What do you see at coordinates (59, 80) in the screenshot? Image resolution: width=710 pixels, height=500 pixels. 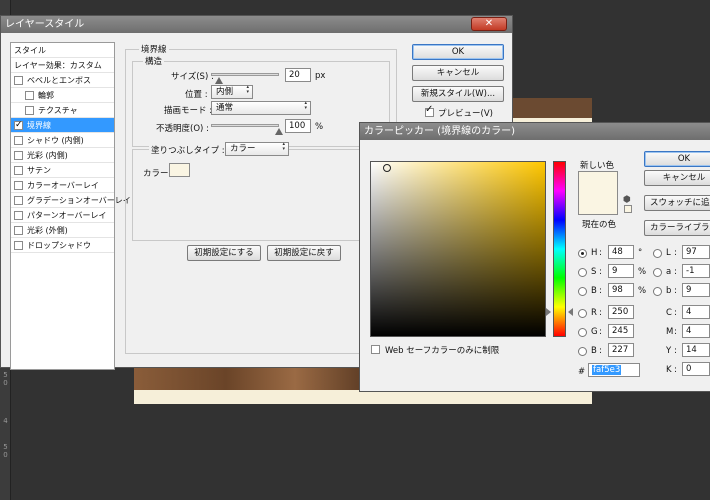 I see `style-item-label: ベベルとエンボス` at bounding box center [59, 80].